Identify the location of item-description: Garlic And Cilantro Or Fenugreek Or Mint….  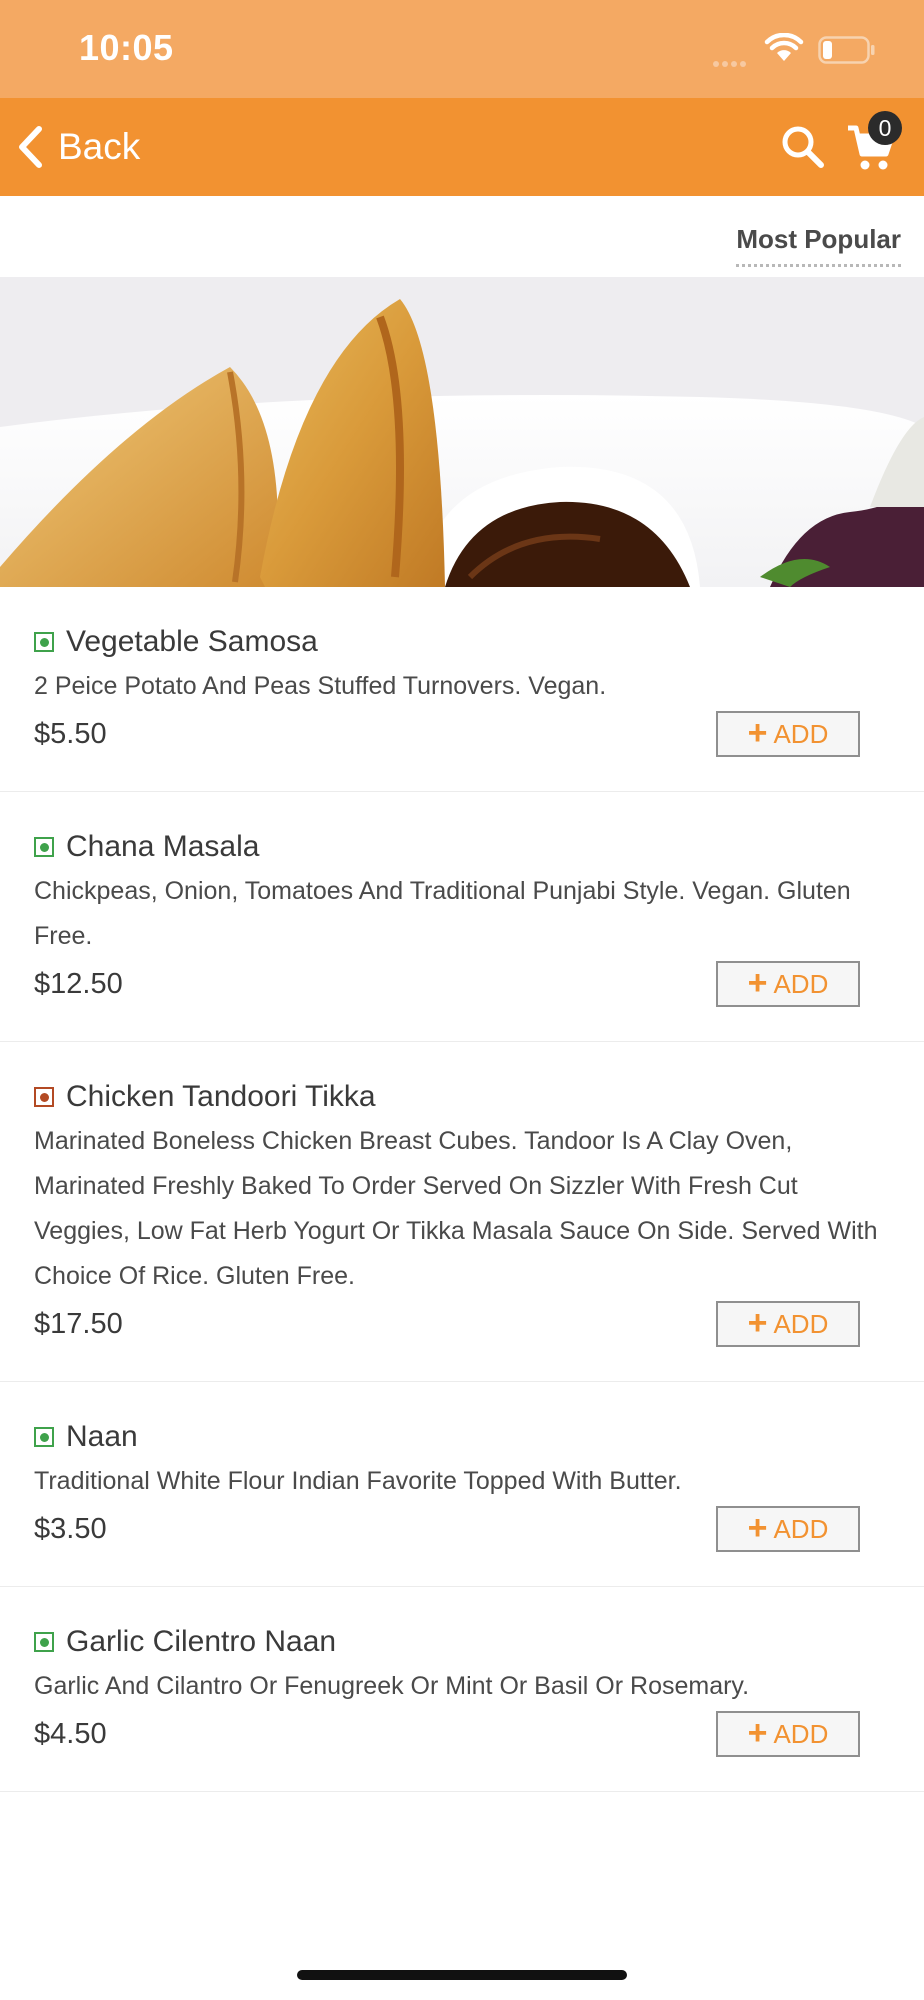
(392, 1686).